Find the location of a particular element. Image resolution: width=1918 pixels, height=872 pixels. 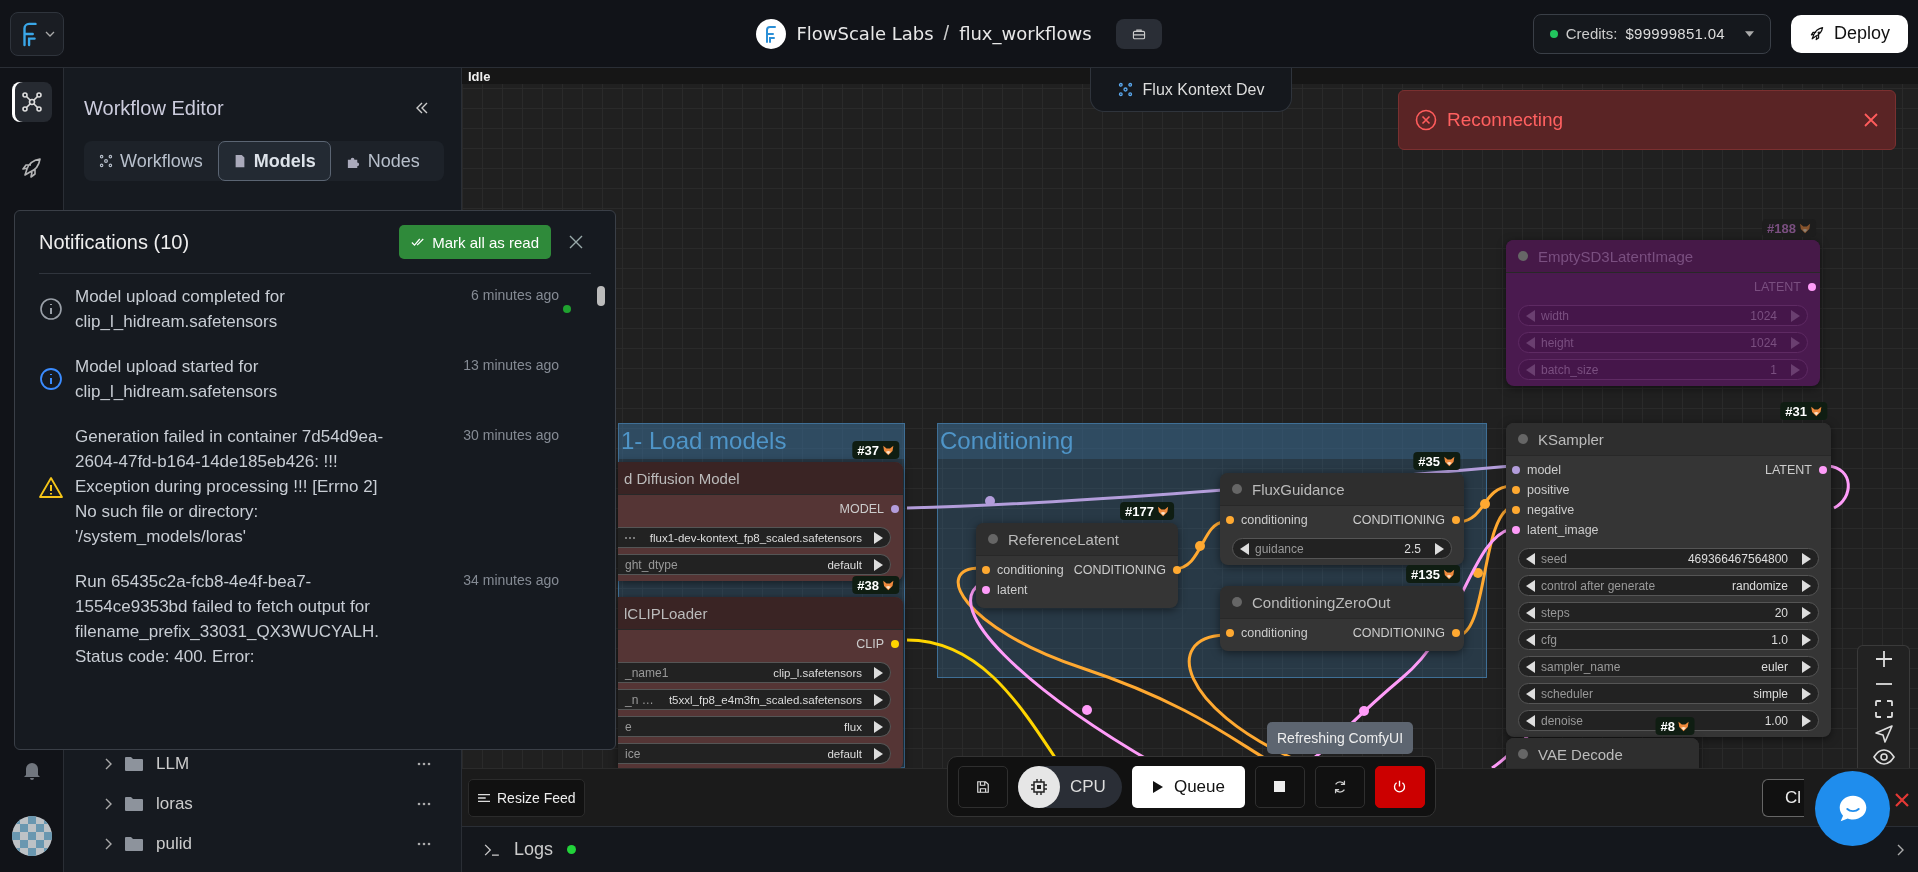

refresh-button is located at coordinates (1339, 786).